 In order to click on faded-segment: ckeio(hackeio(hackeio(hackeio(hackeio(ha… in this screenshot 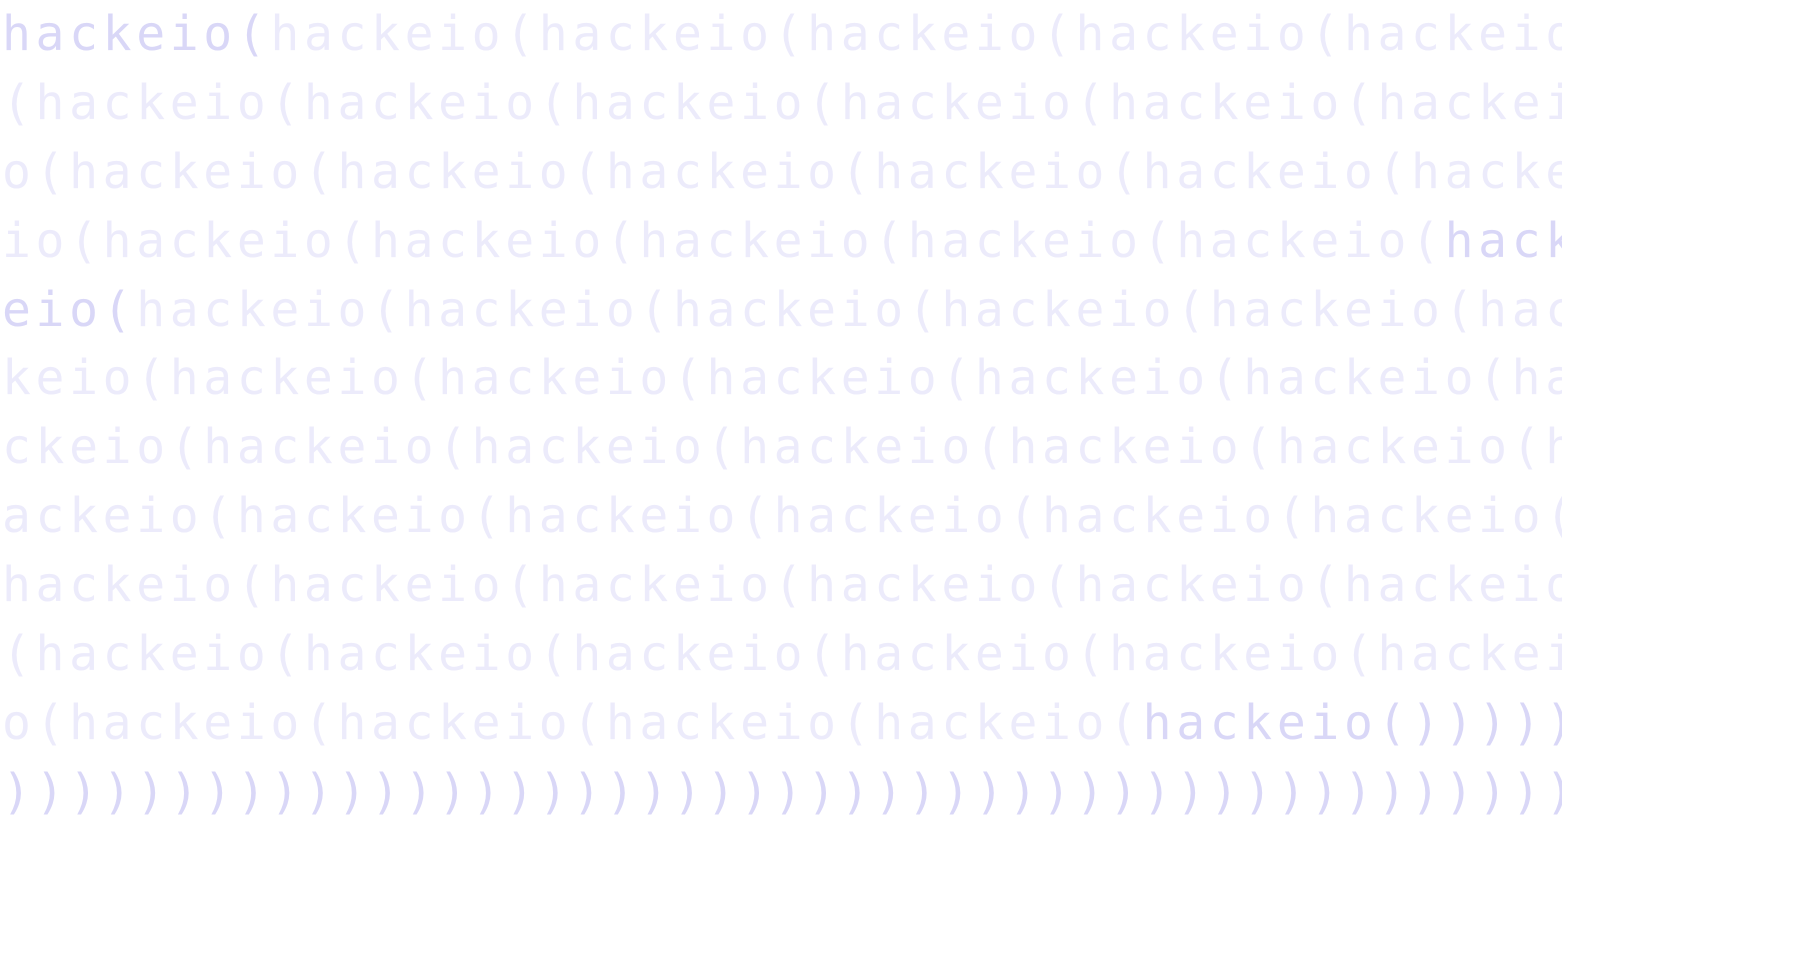, I will do `click(782, 447)`.